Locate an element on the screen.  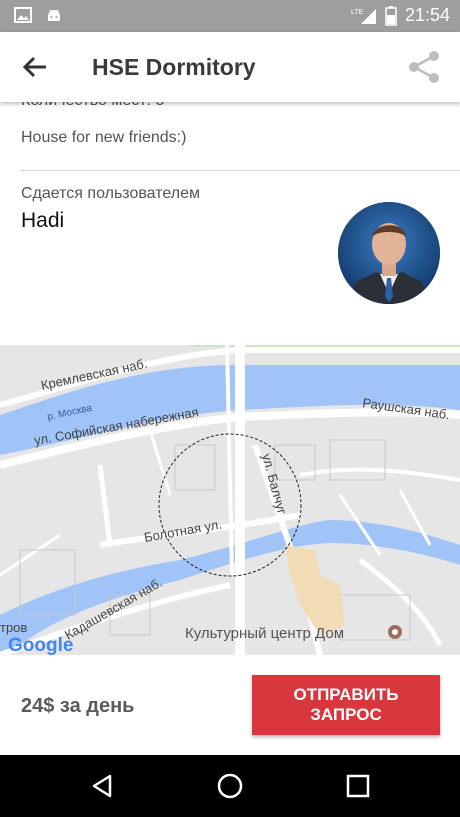
map-label-edge: тров is located at coordinates (13, 627).